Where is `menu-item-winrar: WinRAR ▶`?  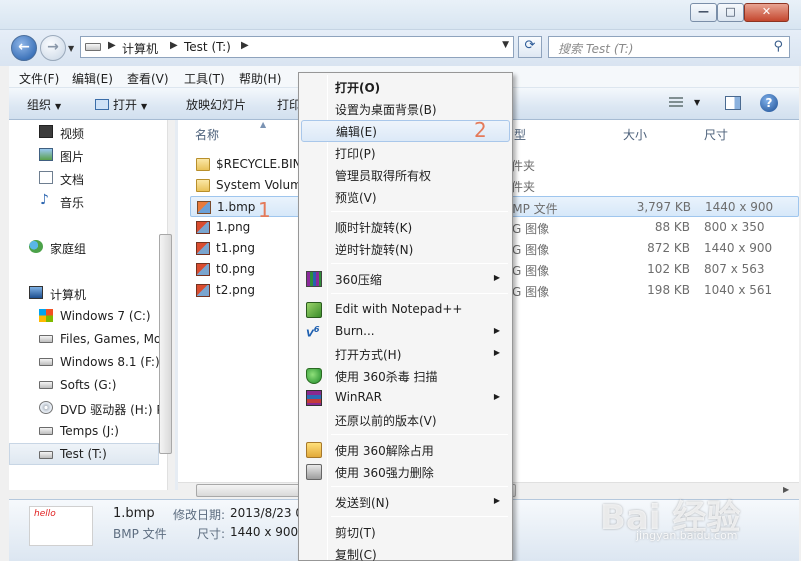
menu-item-winrar: WinRAR ▶ is located at coordinates (405, 398).